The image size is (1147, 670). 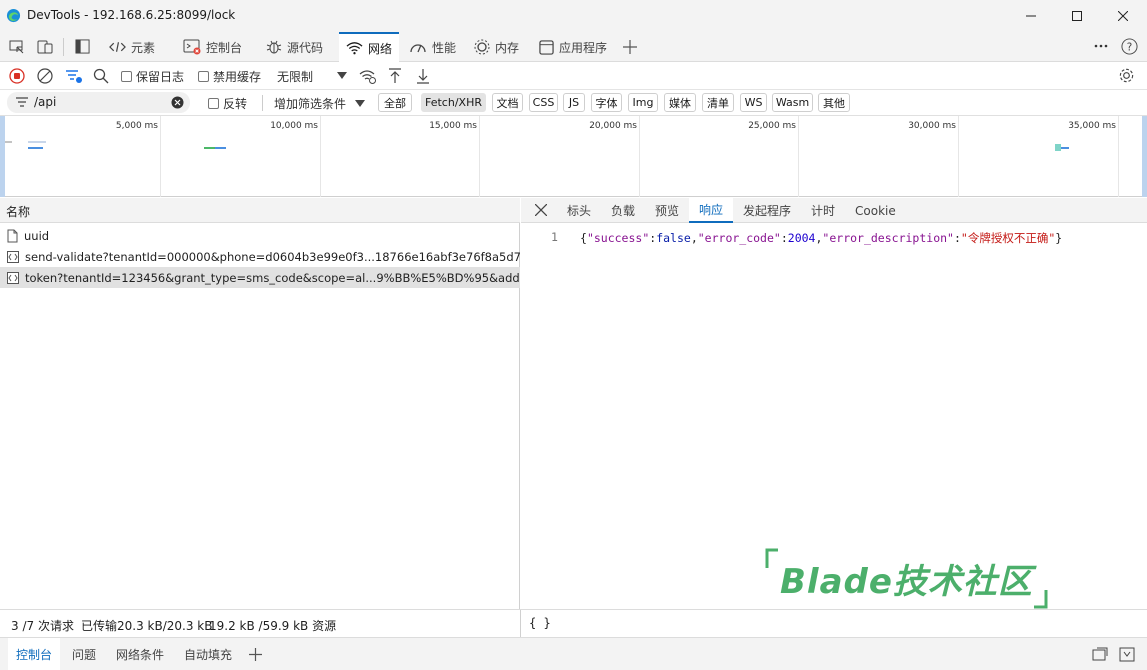 I want to click on dock-drawer-icon, so click(x=1100, y=654).